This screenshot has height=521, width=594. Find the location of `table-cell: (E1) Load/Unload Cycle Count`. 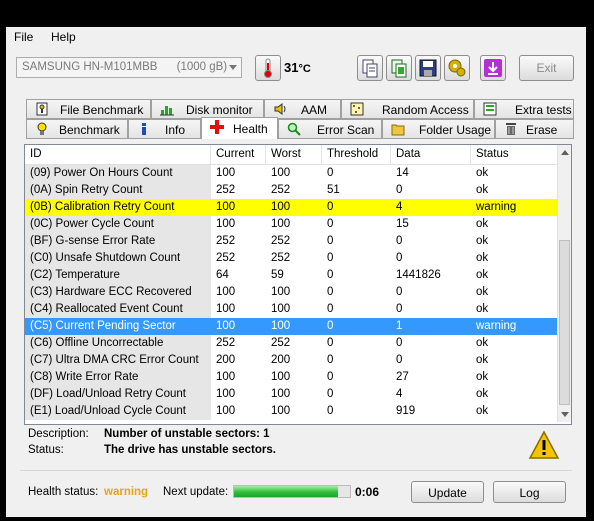

table-cell: (E1) Load/Unload Cycle Count is located at coordinates (118, 411).